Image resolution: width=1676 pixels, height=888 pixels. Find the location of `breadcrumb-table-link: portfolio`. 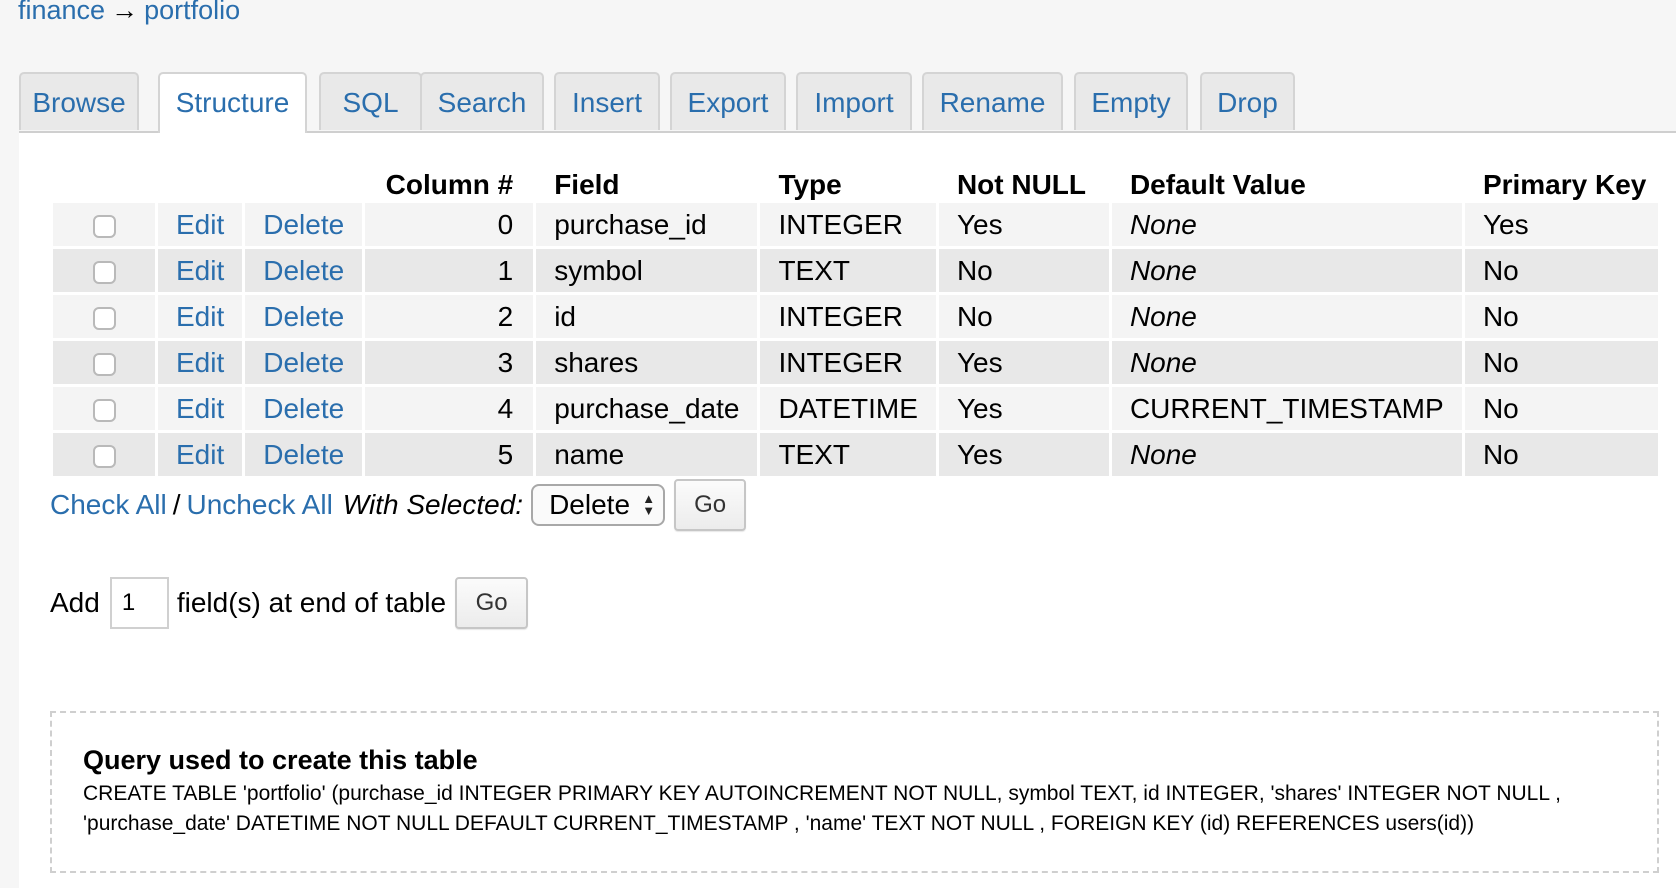

breadcrumb-table-link: portfolio is located at coordinates (192, 12).